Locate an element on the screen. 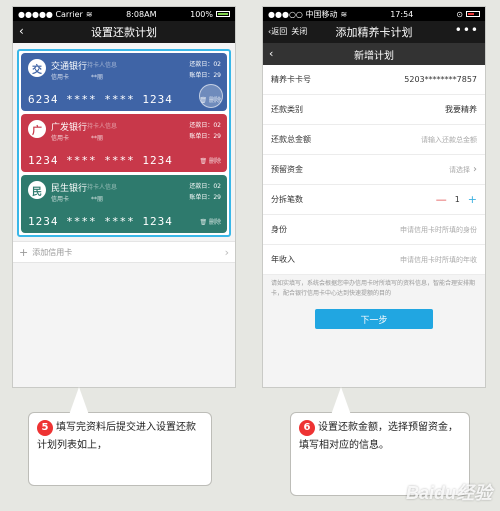 This screenshot has height=511, width=500. baidu-watermark: Baidu经验 is located at coordinates (448, 493).